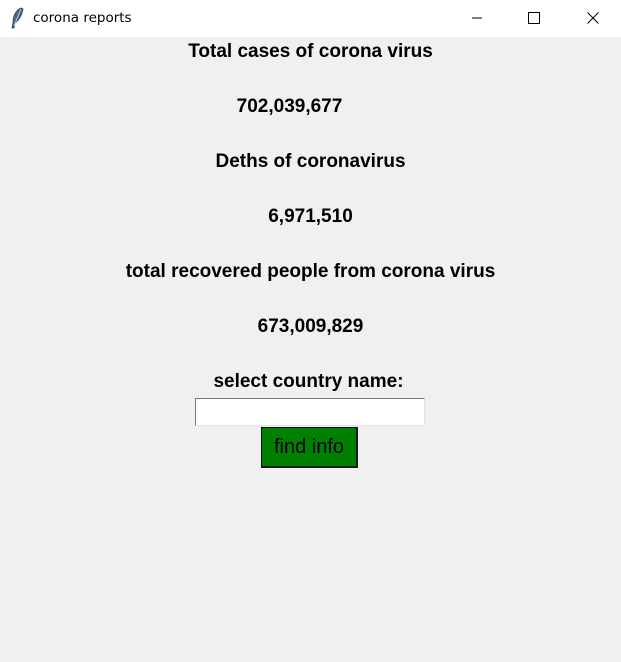 The height and width of the screenshot is (662, 621). I want to click on total-cases-label: Total cases of corona virus, so click(310, 51).